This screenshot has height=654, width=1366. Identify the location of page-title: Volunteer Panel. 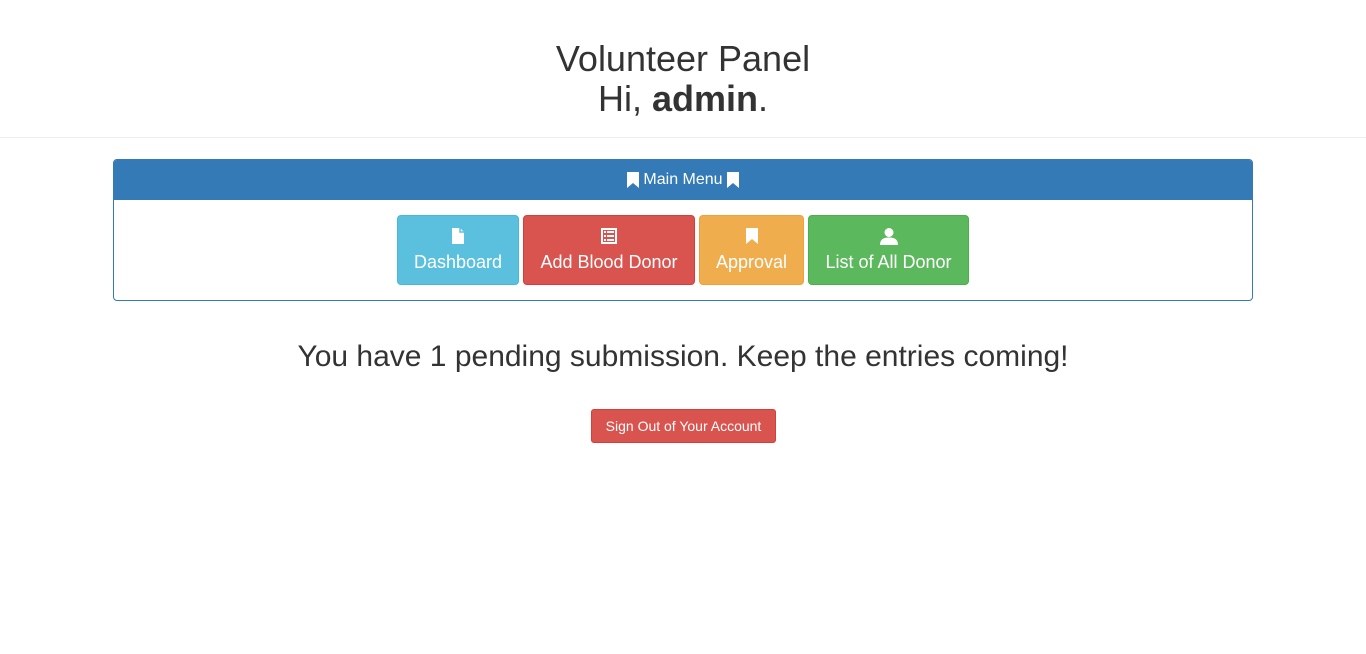
(683, 58).